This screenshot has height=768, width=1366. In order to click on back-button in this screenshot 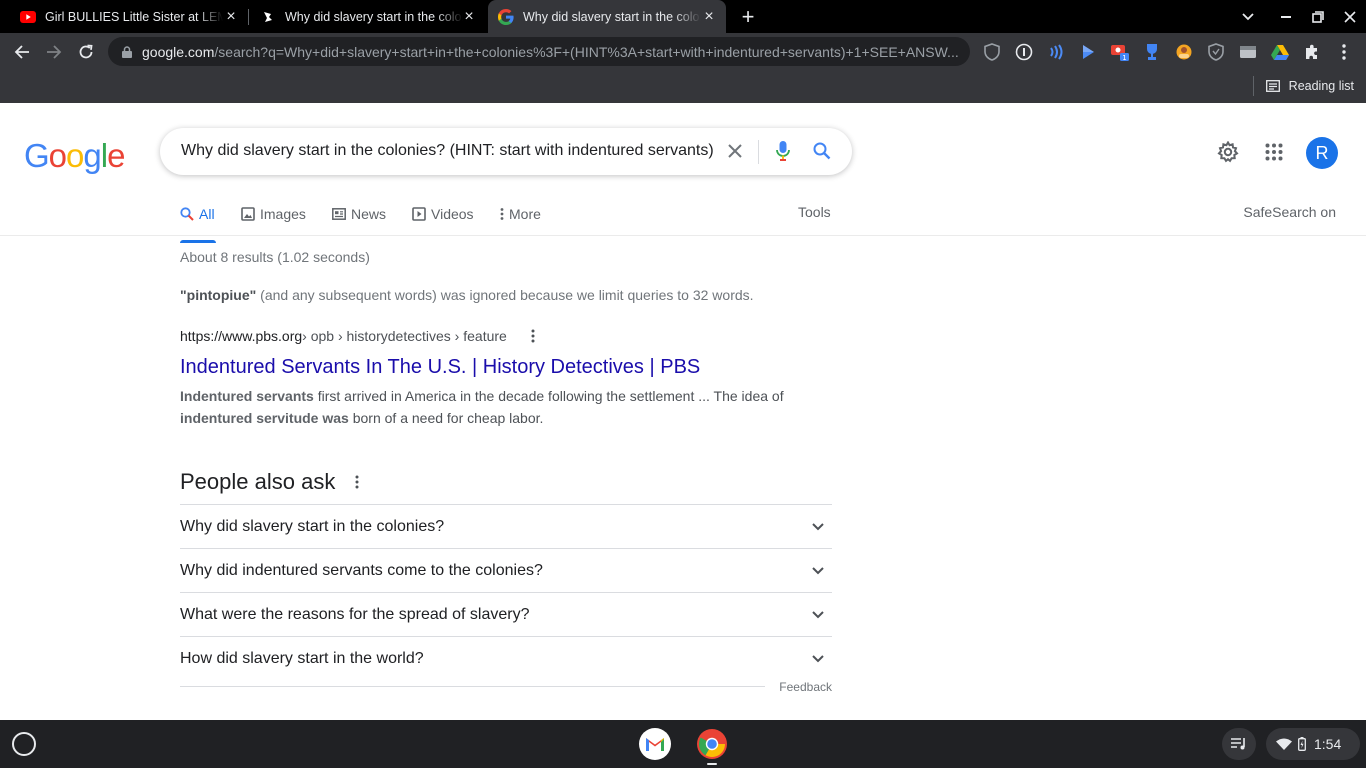, I will do `click(22, 52)`.